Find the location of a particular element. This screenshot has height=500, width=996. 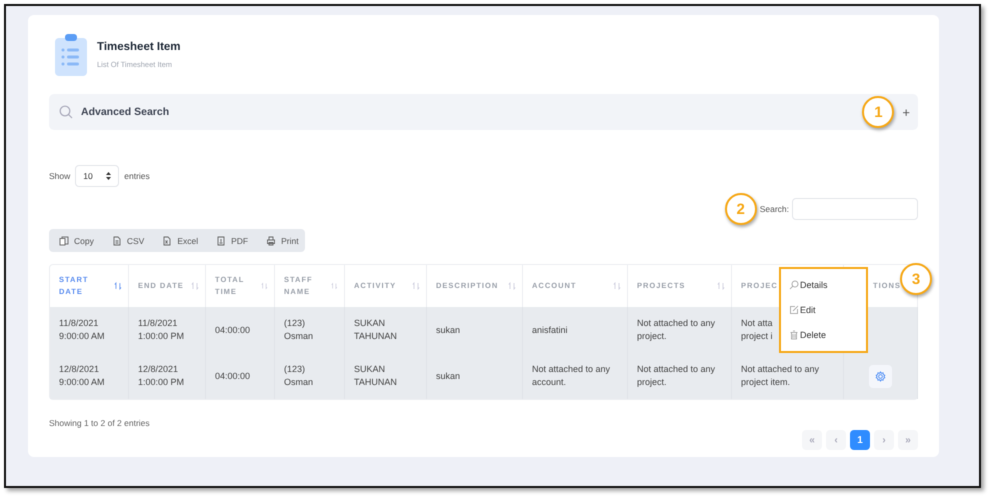

callout-marker: 1 is located at coordinates (878, 112).